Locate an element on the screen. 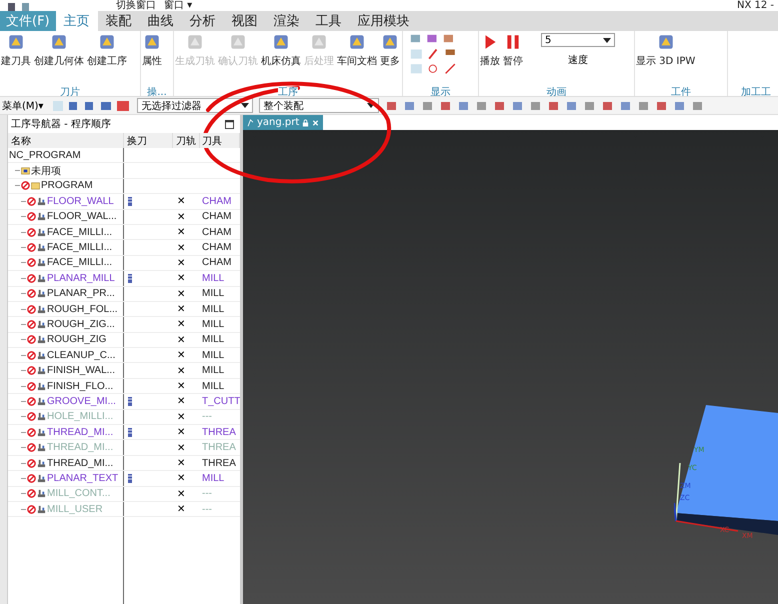 This screenshot has width=778, height=604. ribbon-tab: 应用模块 is located at coordinates (384, 21).